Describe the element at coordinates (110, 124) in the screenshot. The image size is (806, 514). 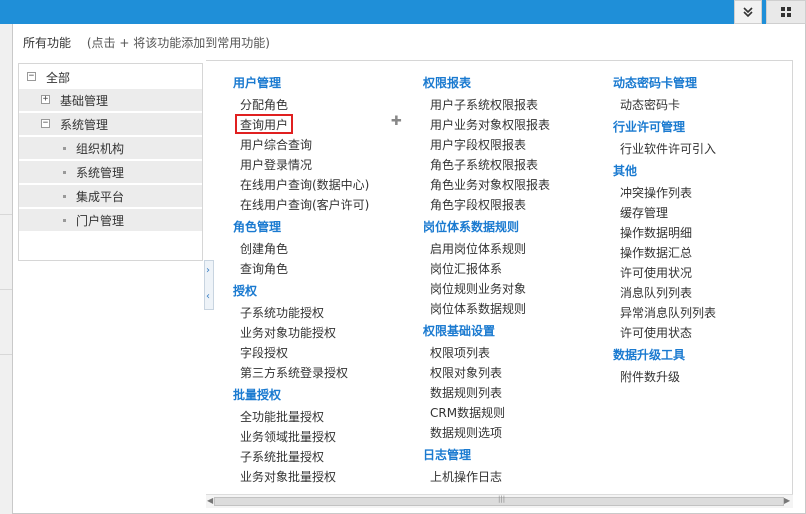
I see `tree-node-system: − 系统管理` at that location.